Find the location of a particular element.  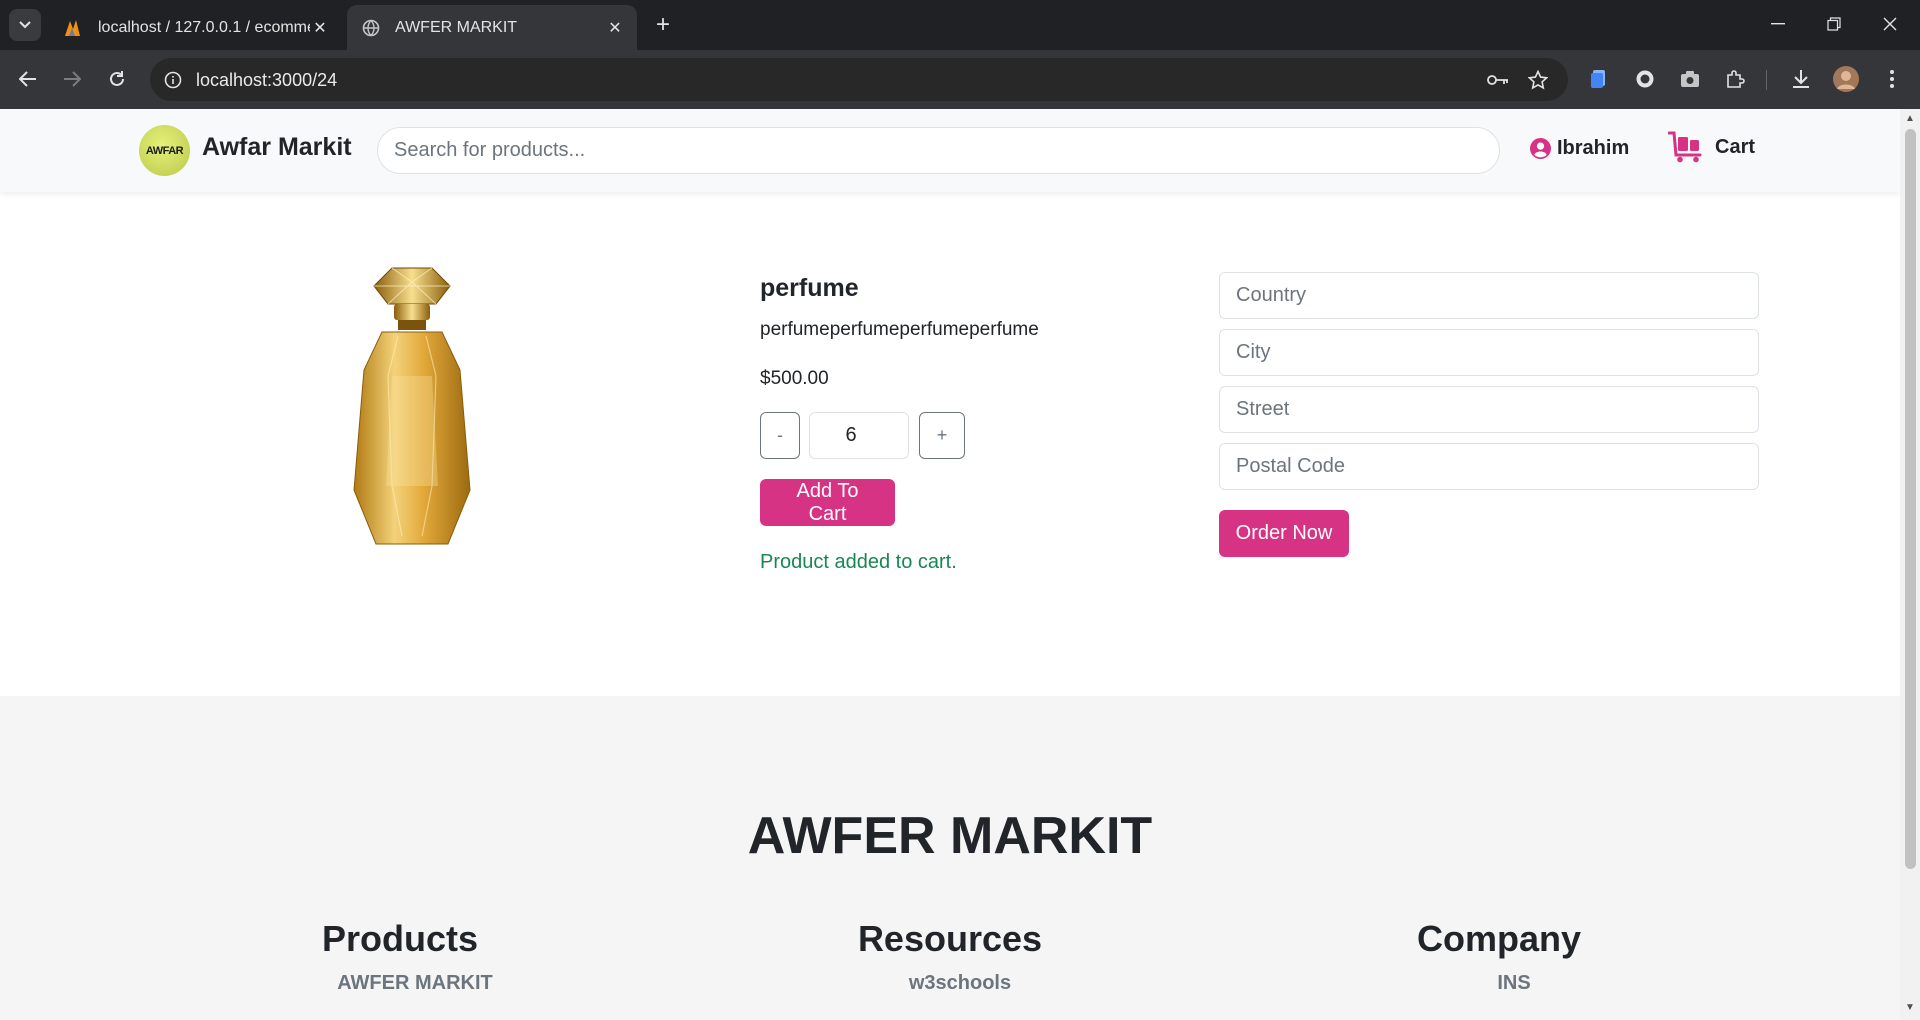

footer-title: AWFER MARKIT is located at coordinates (950, 836).